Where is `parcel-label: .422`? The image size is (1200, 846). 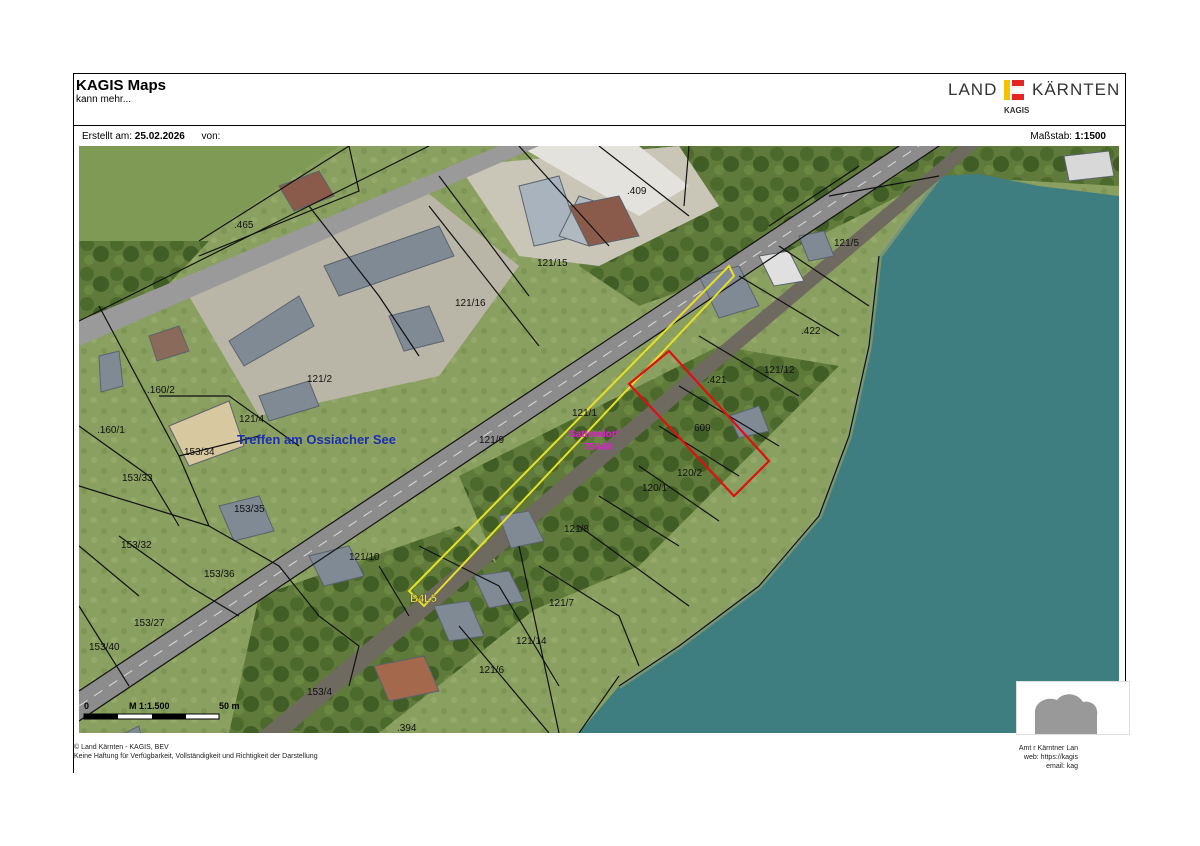
parcel-label: .422 is located at coordinates (811, 331).